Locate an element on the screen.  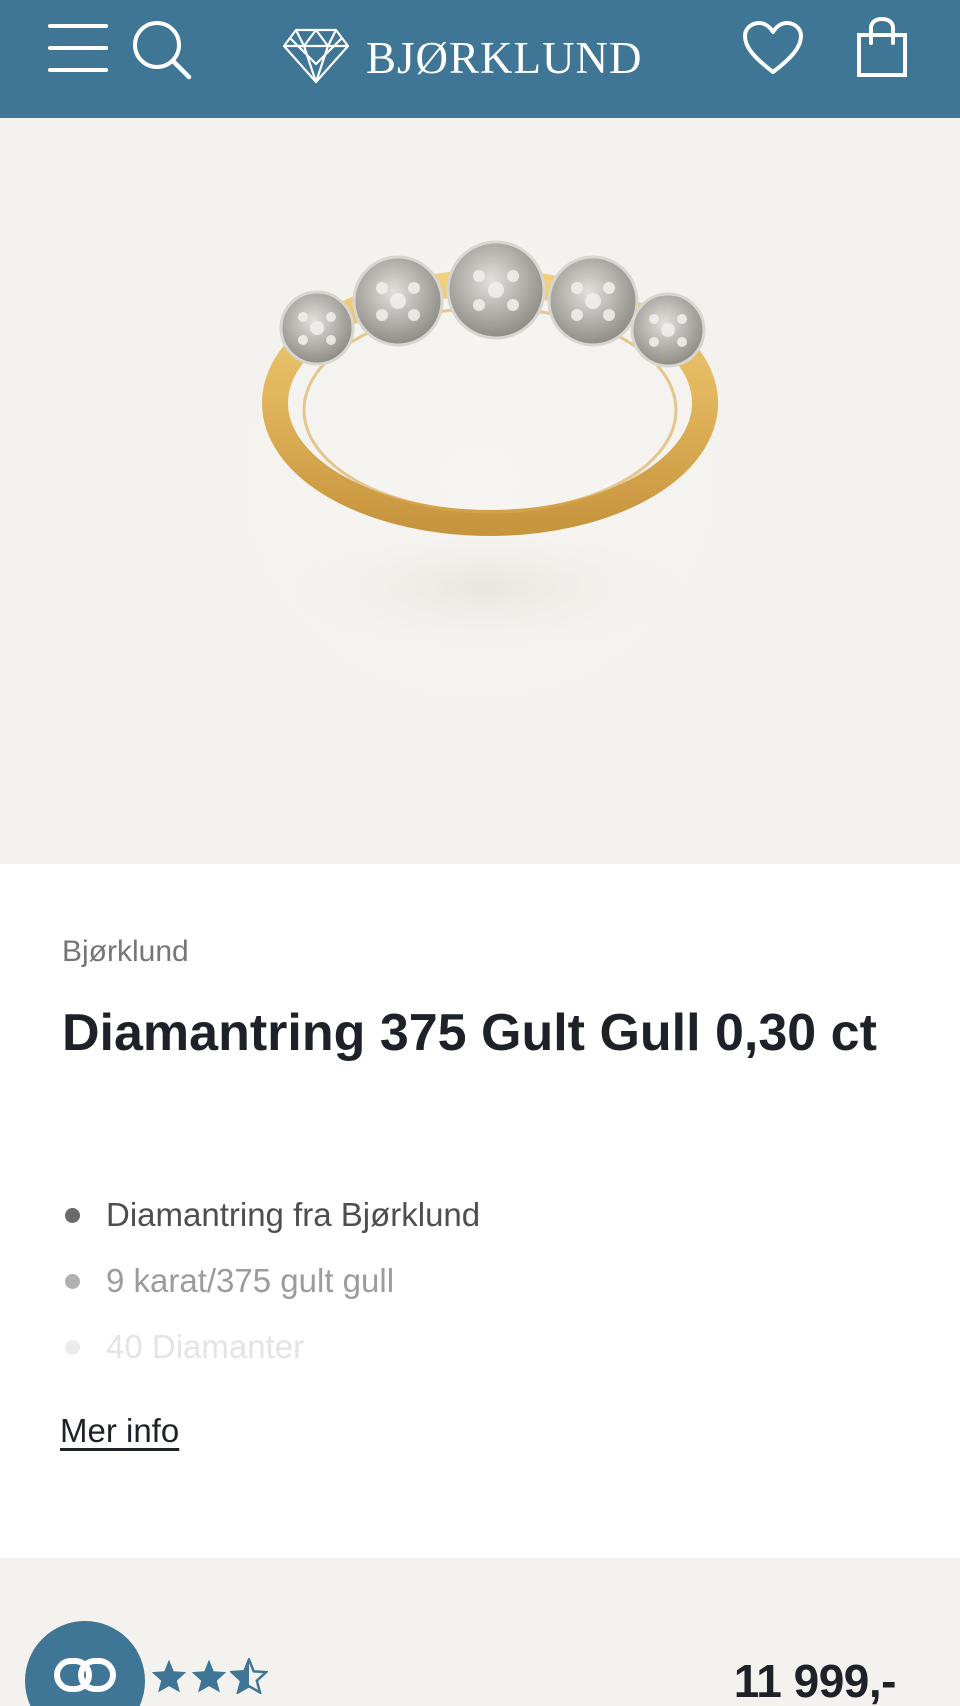
shopping-bag-icon is located at coordinates (882, 47).